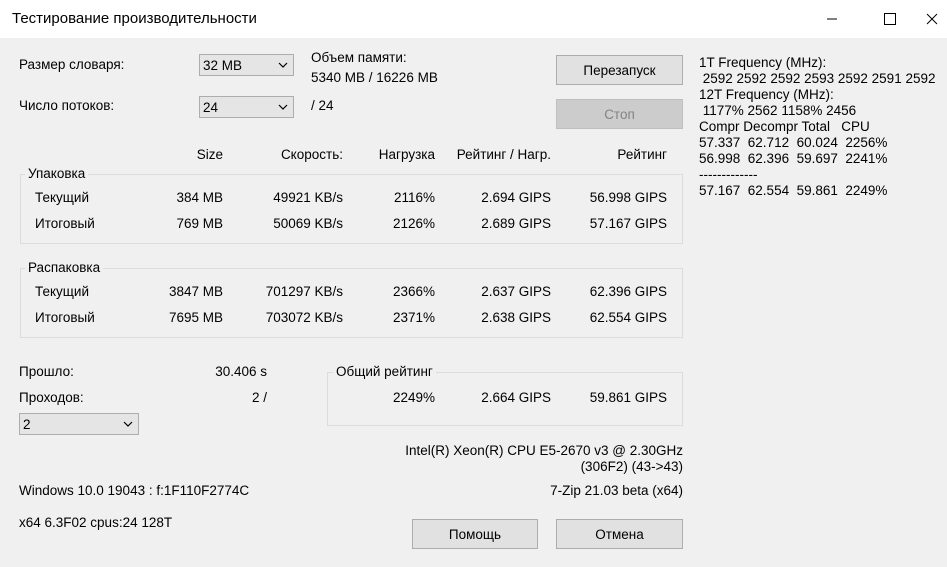 The image size is (947, 567). I want to click on packing-total-size: 769 MB, so click(199, 223).